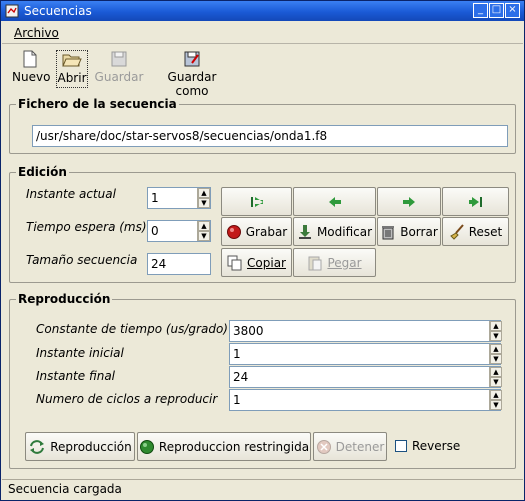  Describe the element at coordinates (192, 59) in the screenshot. I see `save-as-icon` at that location.